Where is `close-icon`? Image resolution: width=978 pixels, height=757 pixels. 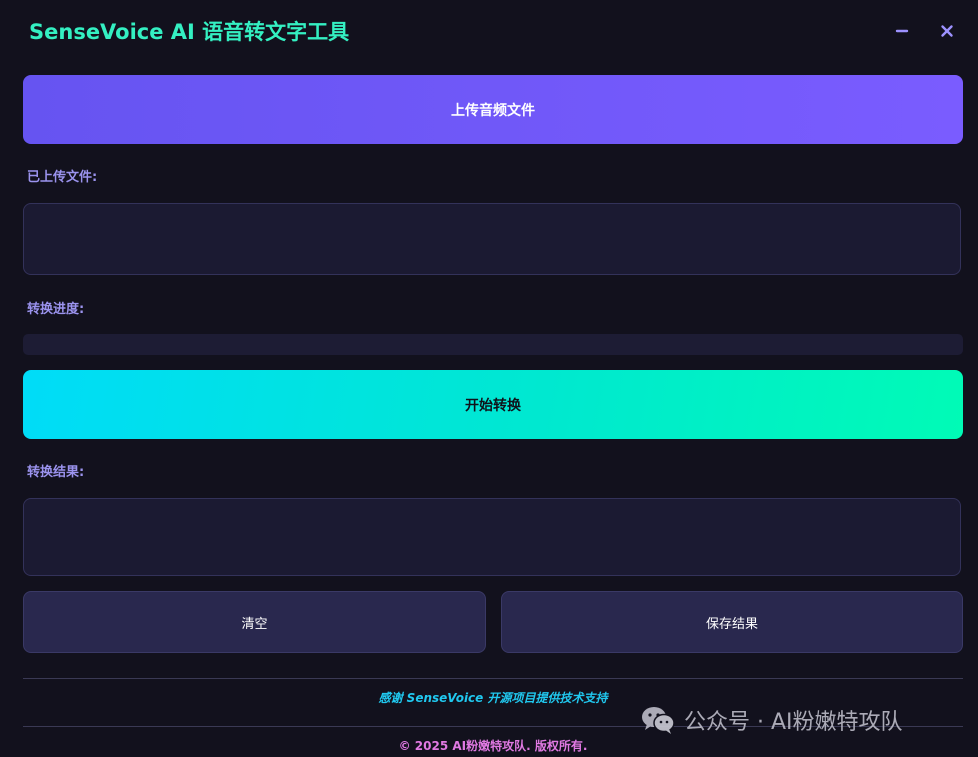 close-icon is located at coordinates (947, 31).